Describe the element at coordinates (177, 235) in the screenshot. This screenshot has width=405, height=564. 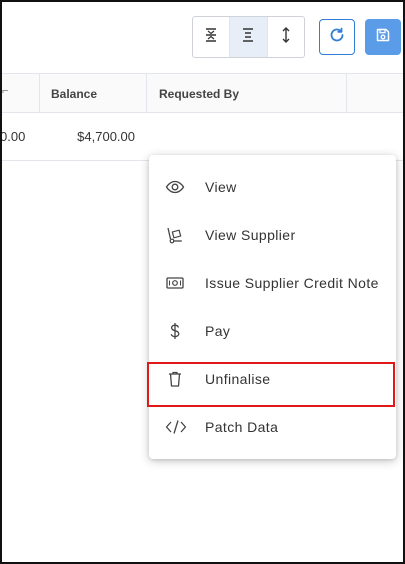
I see `hand-truck-icon` at that location.